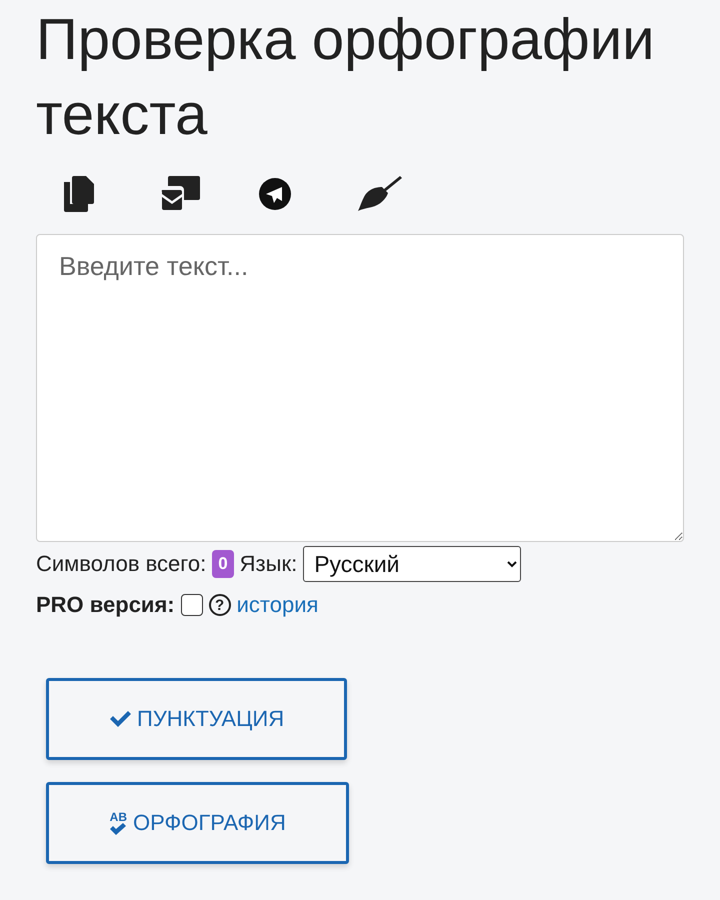 The height and width of the screenshot is (900, 720). What do you see at coordinates (412, 564) in the screenshot?
I see `language-select: Русский` at bounding box center [412, 564].